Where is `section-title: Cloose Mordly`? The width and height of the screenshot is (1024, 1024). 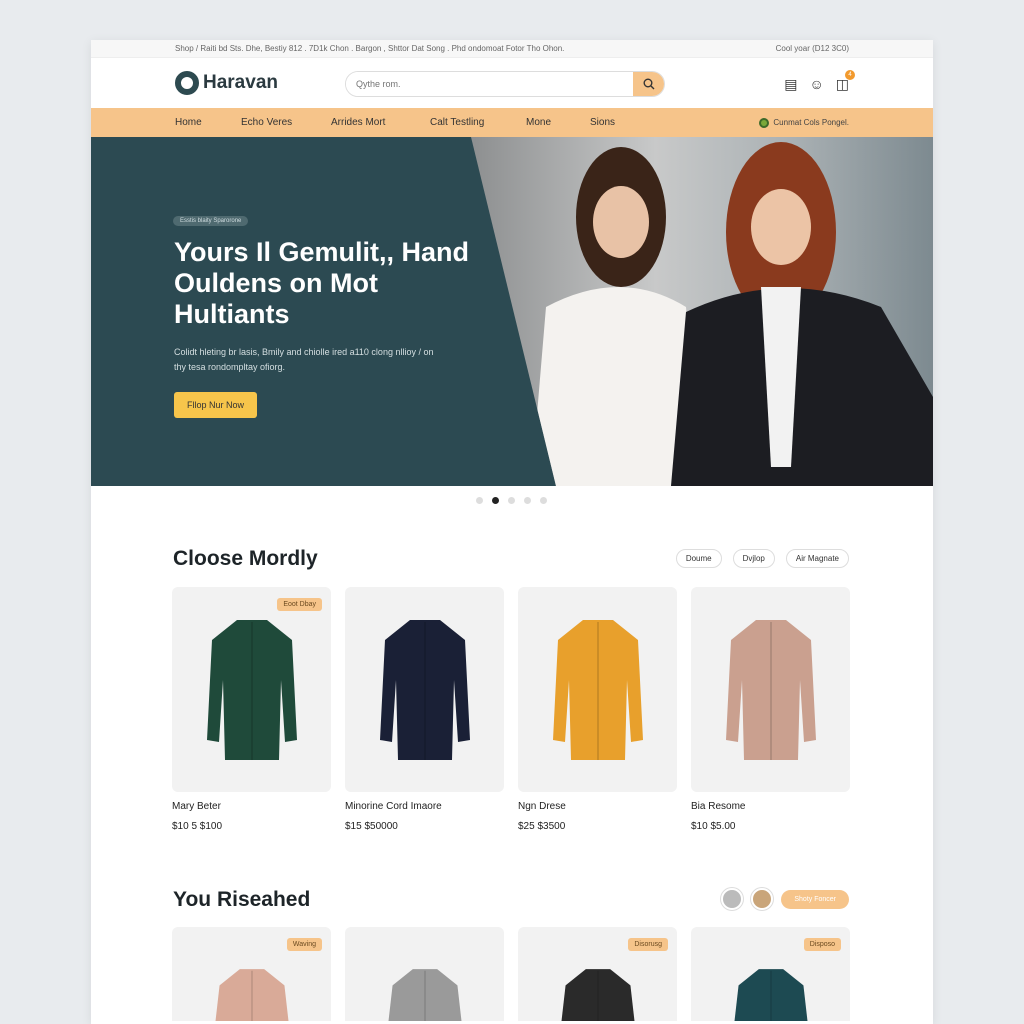 section-title: Cloose Mordly is located at coordinates (245, 558).